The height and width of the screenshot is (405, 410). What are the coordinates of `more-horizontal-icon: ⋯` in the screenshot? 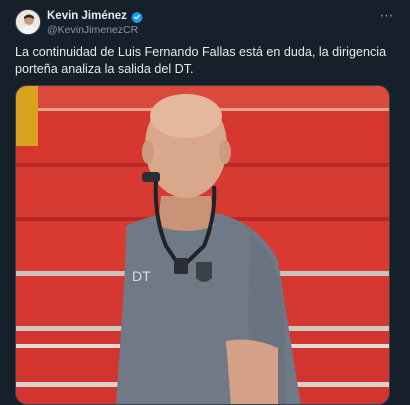 It's located at (387, 14).